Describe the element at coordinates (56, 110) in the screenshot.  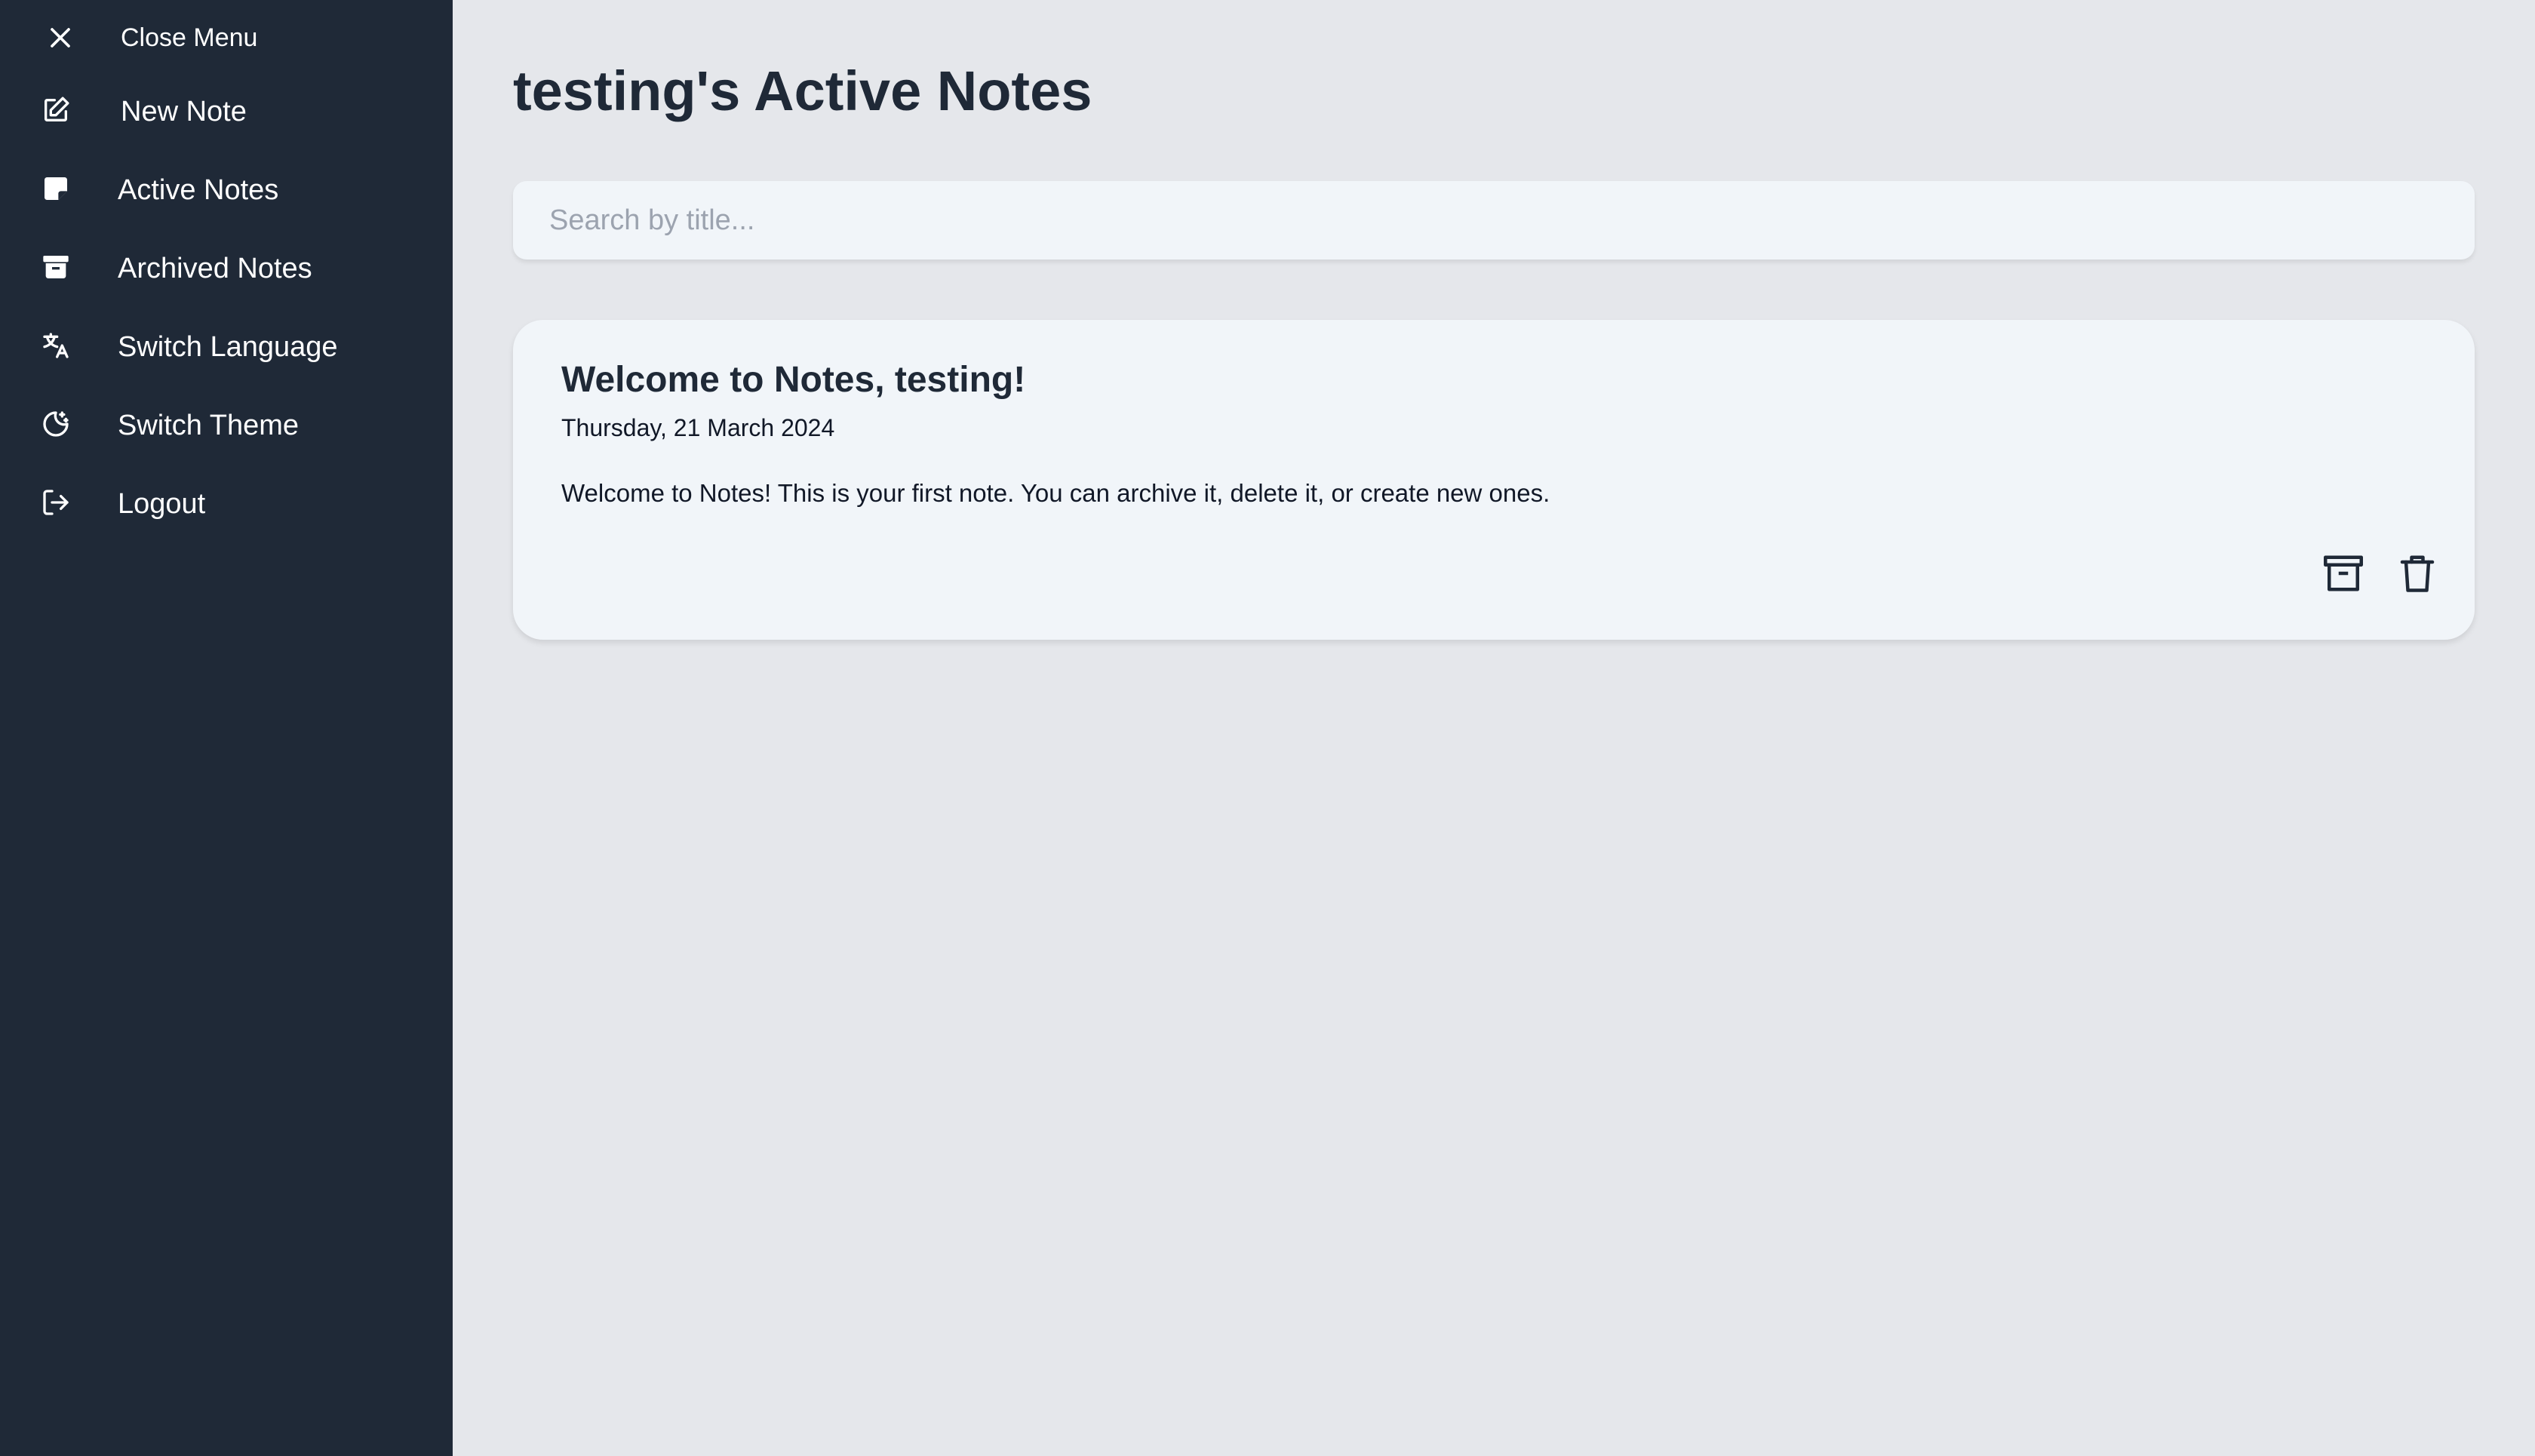
I see `edit-icon` at that location.